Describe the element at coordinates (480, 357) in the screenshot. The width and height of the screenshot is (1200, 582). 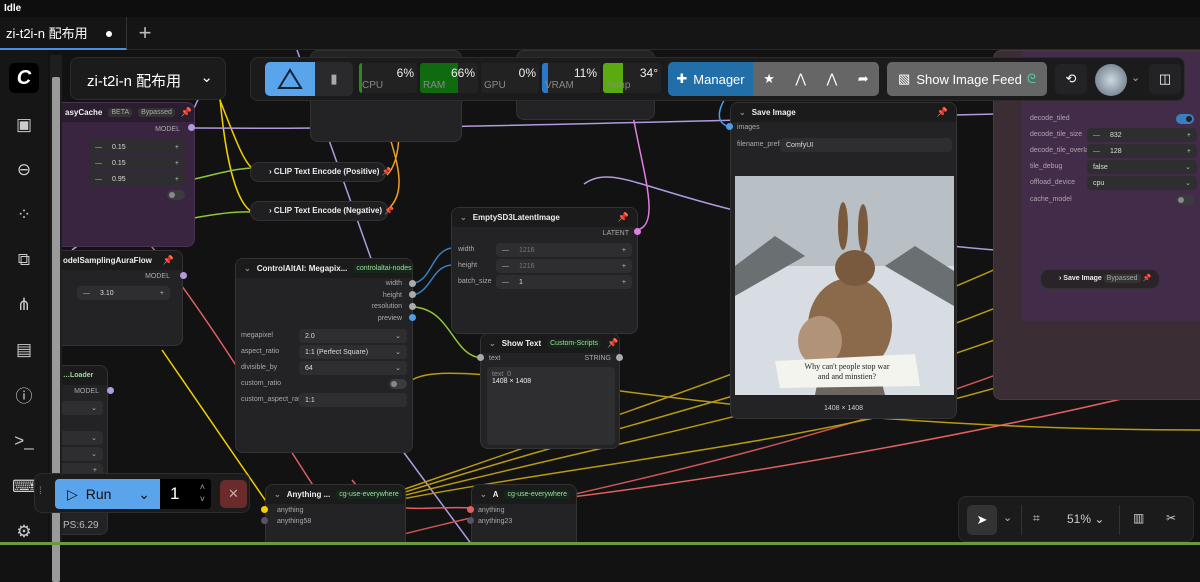
I see `socket-text-in` at that location.